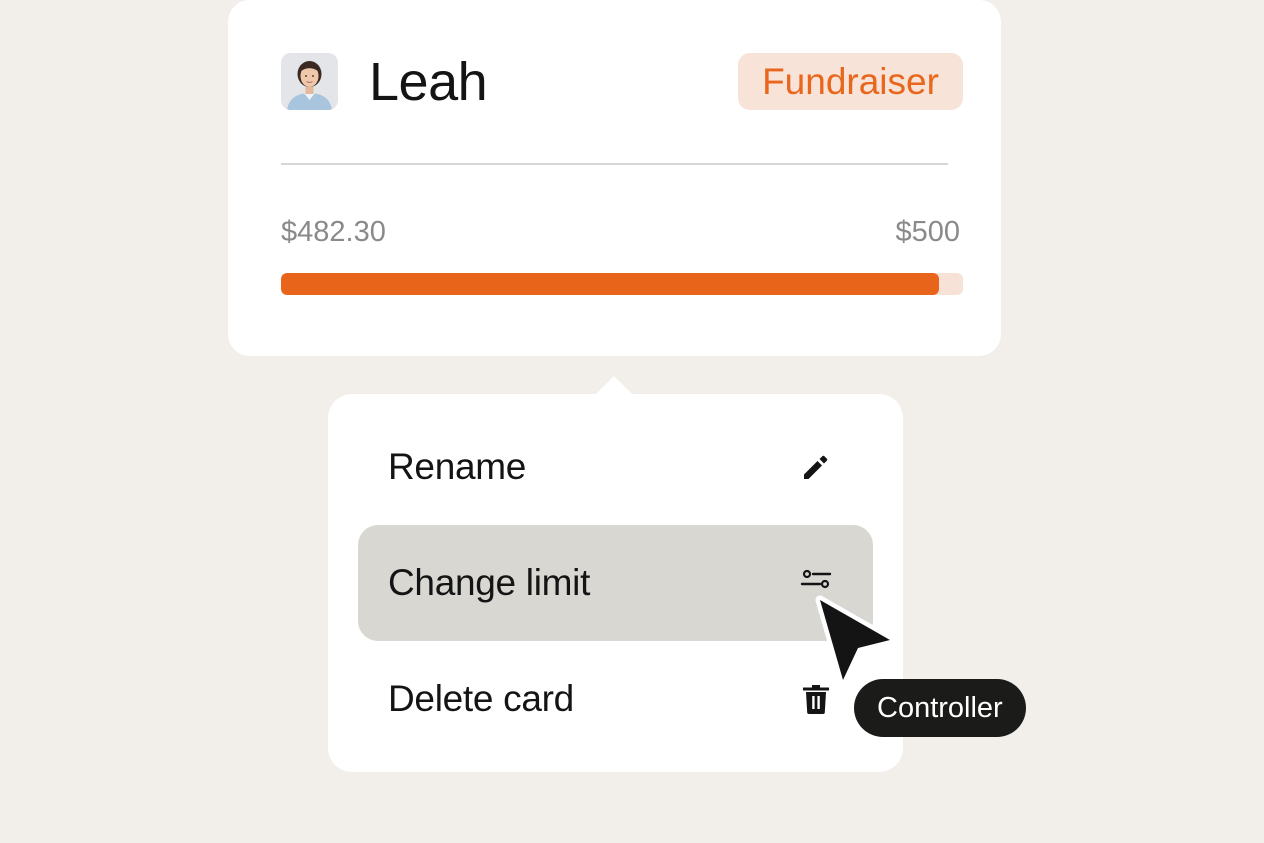  I want to click on menu-item-change-limit: Change limit, so click(615, 583).